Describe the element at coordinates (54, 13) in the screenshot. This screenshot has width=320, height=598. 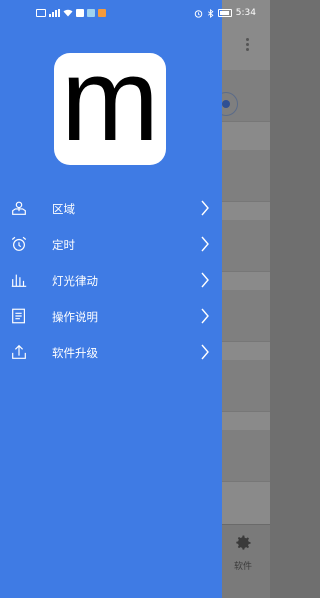
I see `signal-icon` at that location.